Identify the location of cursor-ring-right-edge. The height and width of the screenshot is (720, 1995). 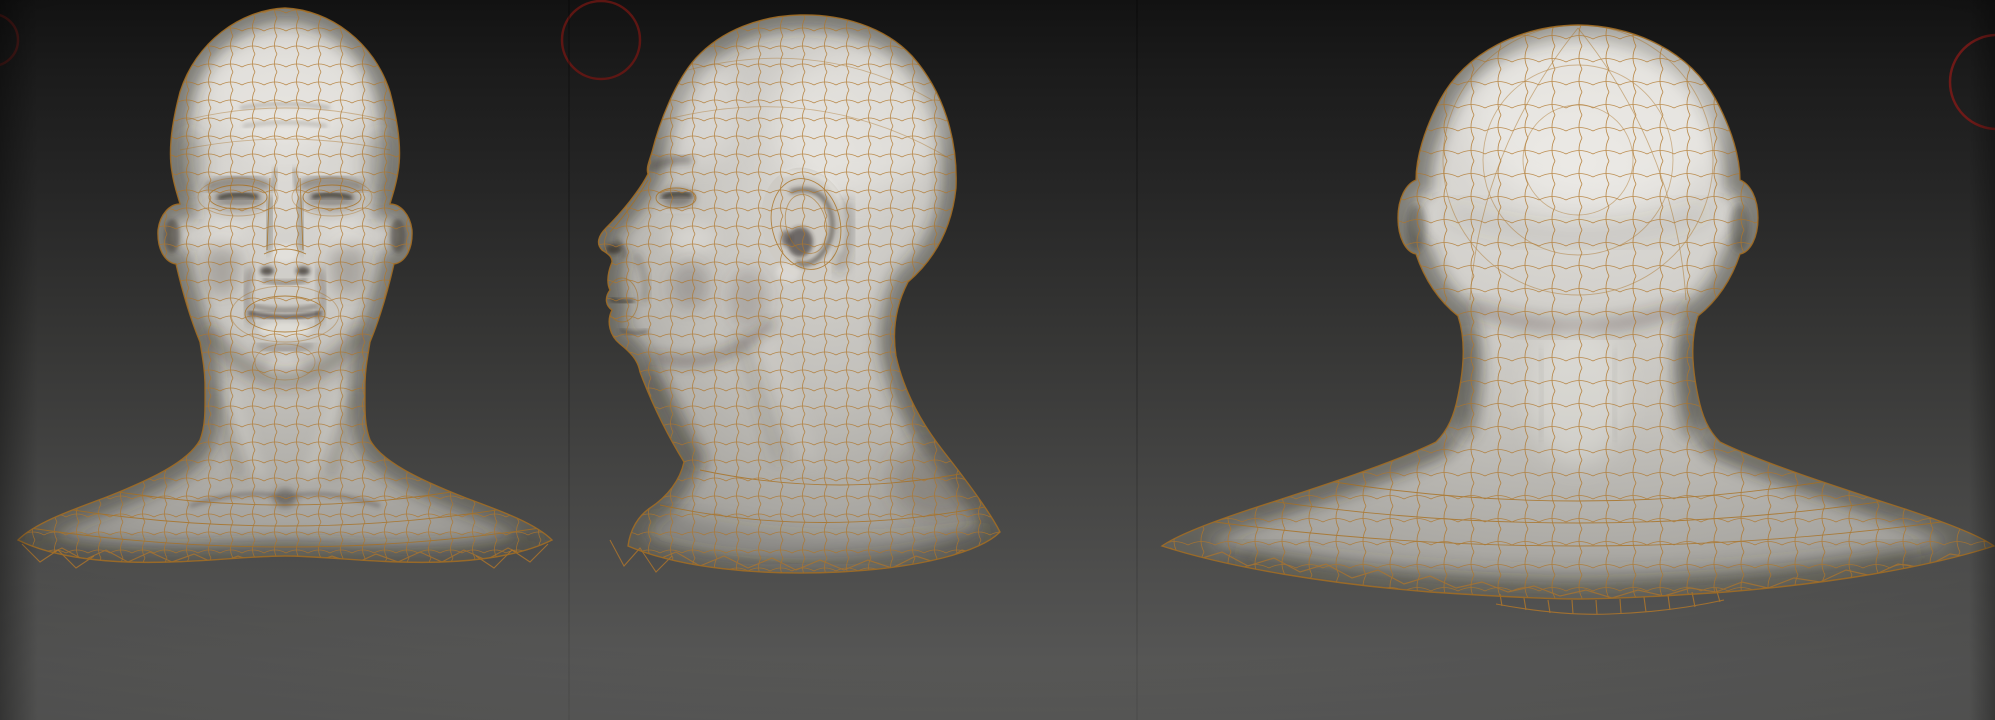
(1971, 82).